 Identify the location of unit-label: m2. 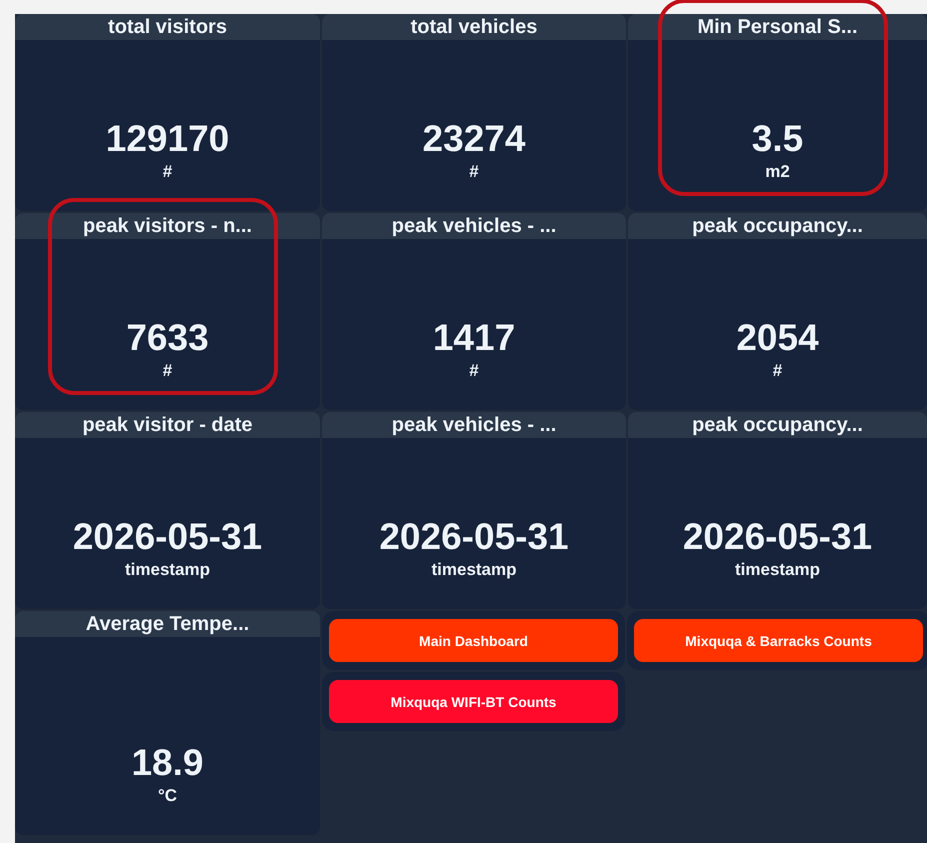
(777, 172).